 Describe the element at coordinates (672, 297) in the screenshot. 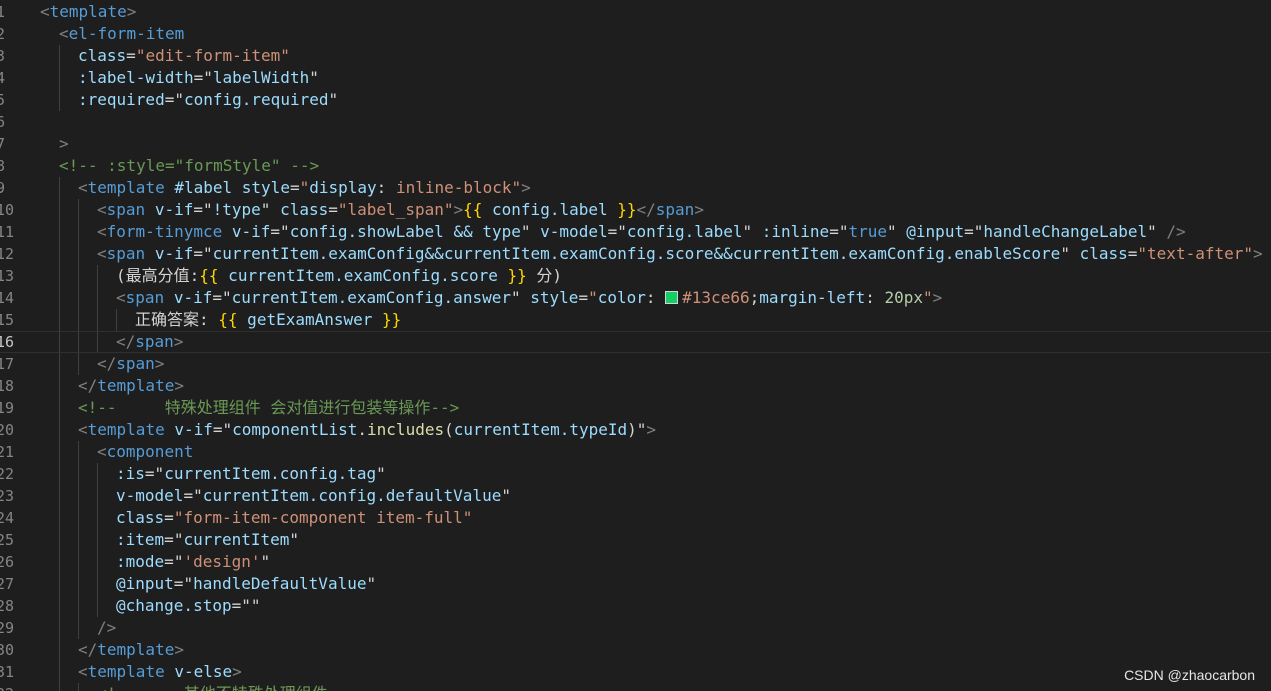

I see `color-swatch-icon` at that location.